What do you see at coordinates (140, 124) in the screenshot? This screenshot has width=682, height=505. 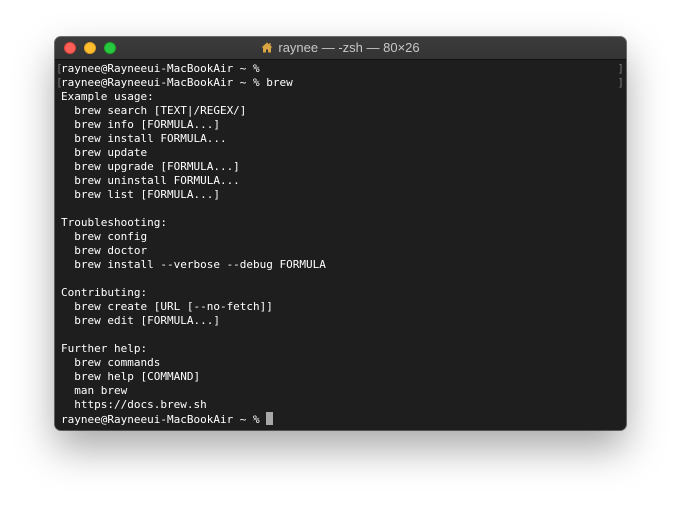 I see `terminal-line: brew info [FORMULA...]` at bounding box center [140, 124].